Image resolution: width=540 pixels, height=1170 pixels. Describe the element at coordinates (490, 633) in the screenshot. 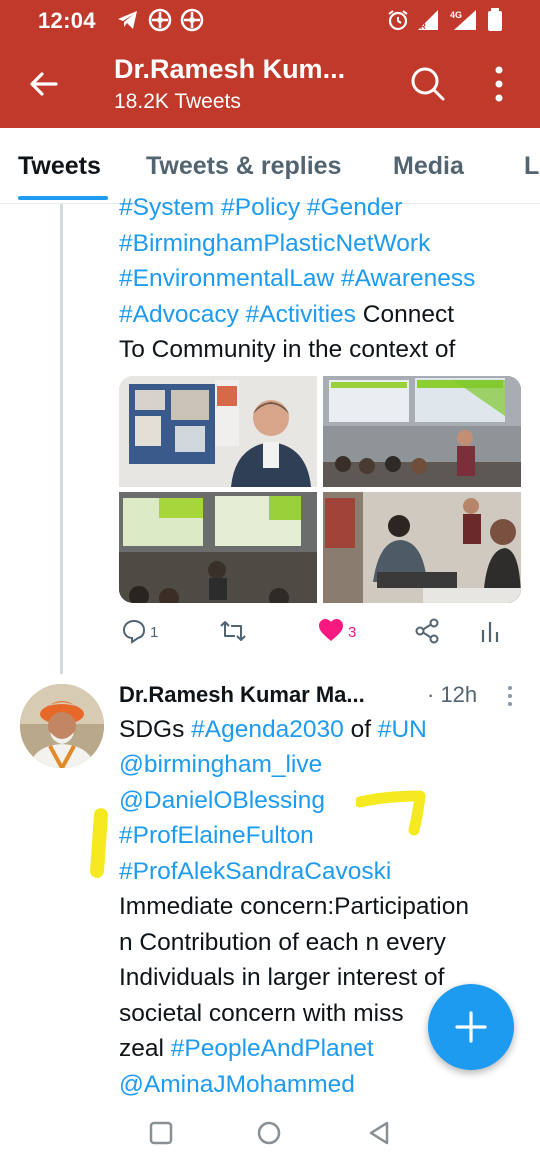

I see `analytics-icon` at that location.